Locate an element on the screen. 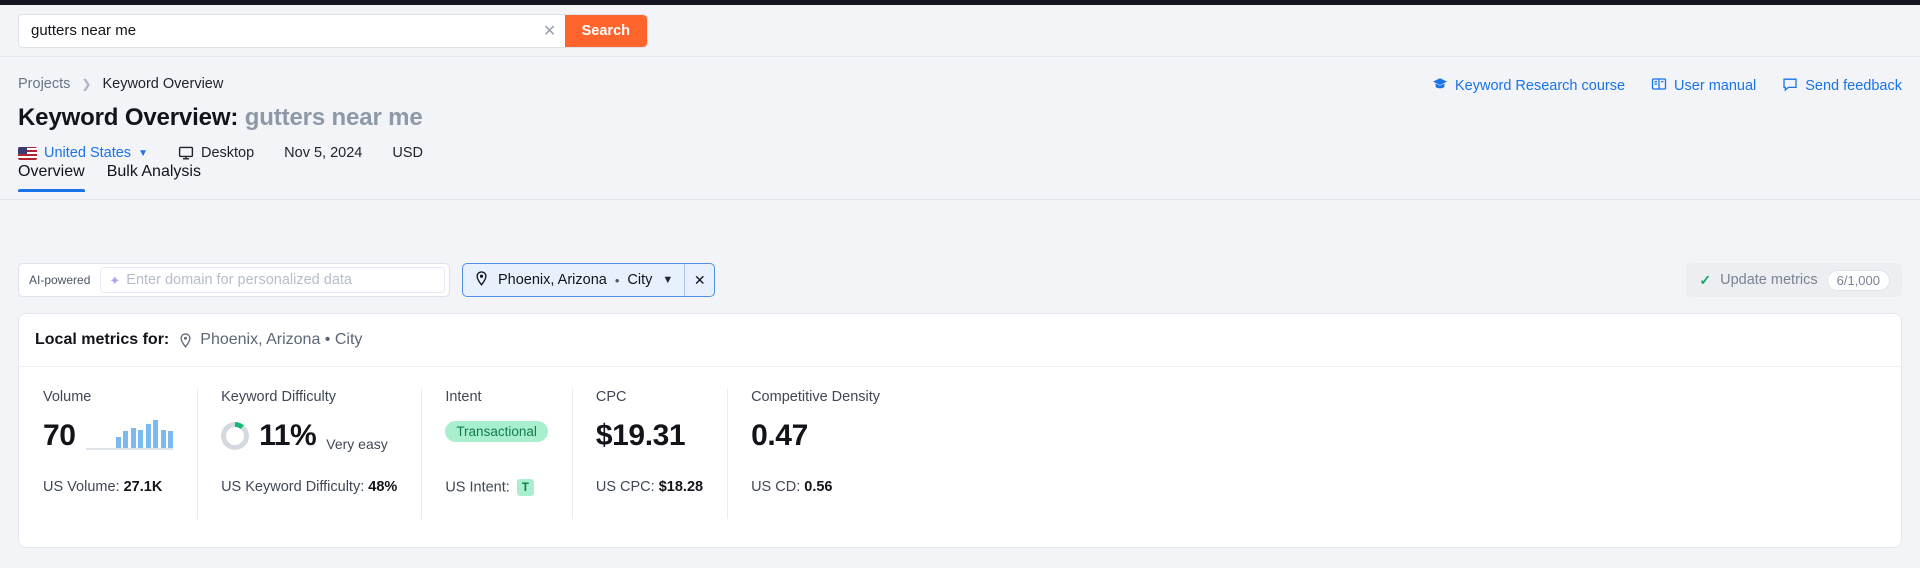 This screenshot has width=1920, height=568. location-chip-name: Phoenix, Arizona is located at coordinates (552, 280).